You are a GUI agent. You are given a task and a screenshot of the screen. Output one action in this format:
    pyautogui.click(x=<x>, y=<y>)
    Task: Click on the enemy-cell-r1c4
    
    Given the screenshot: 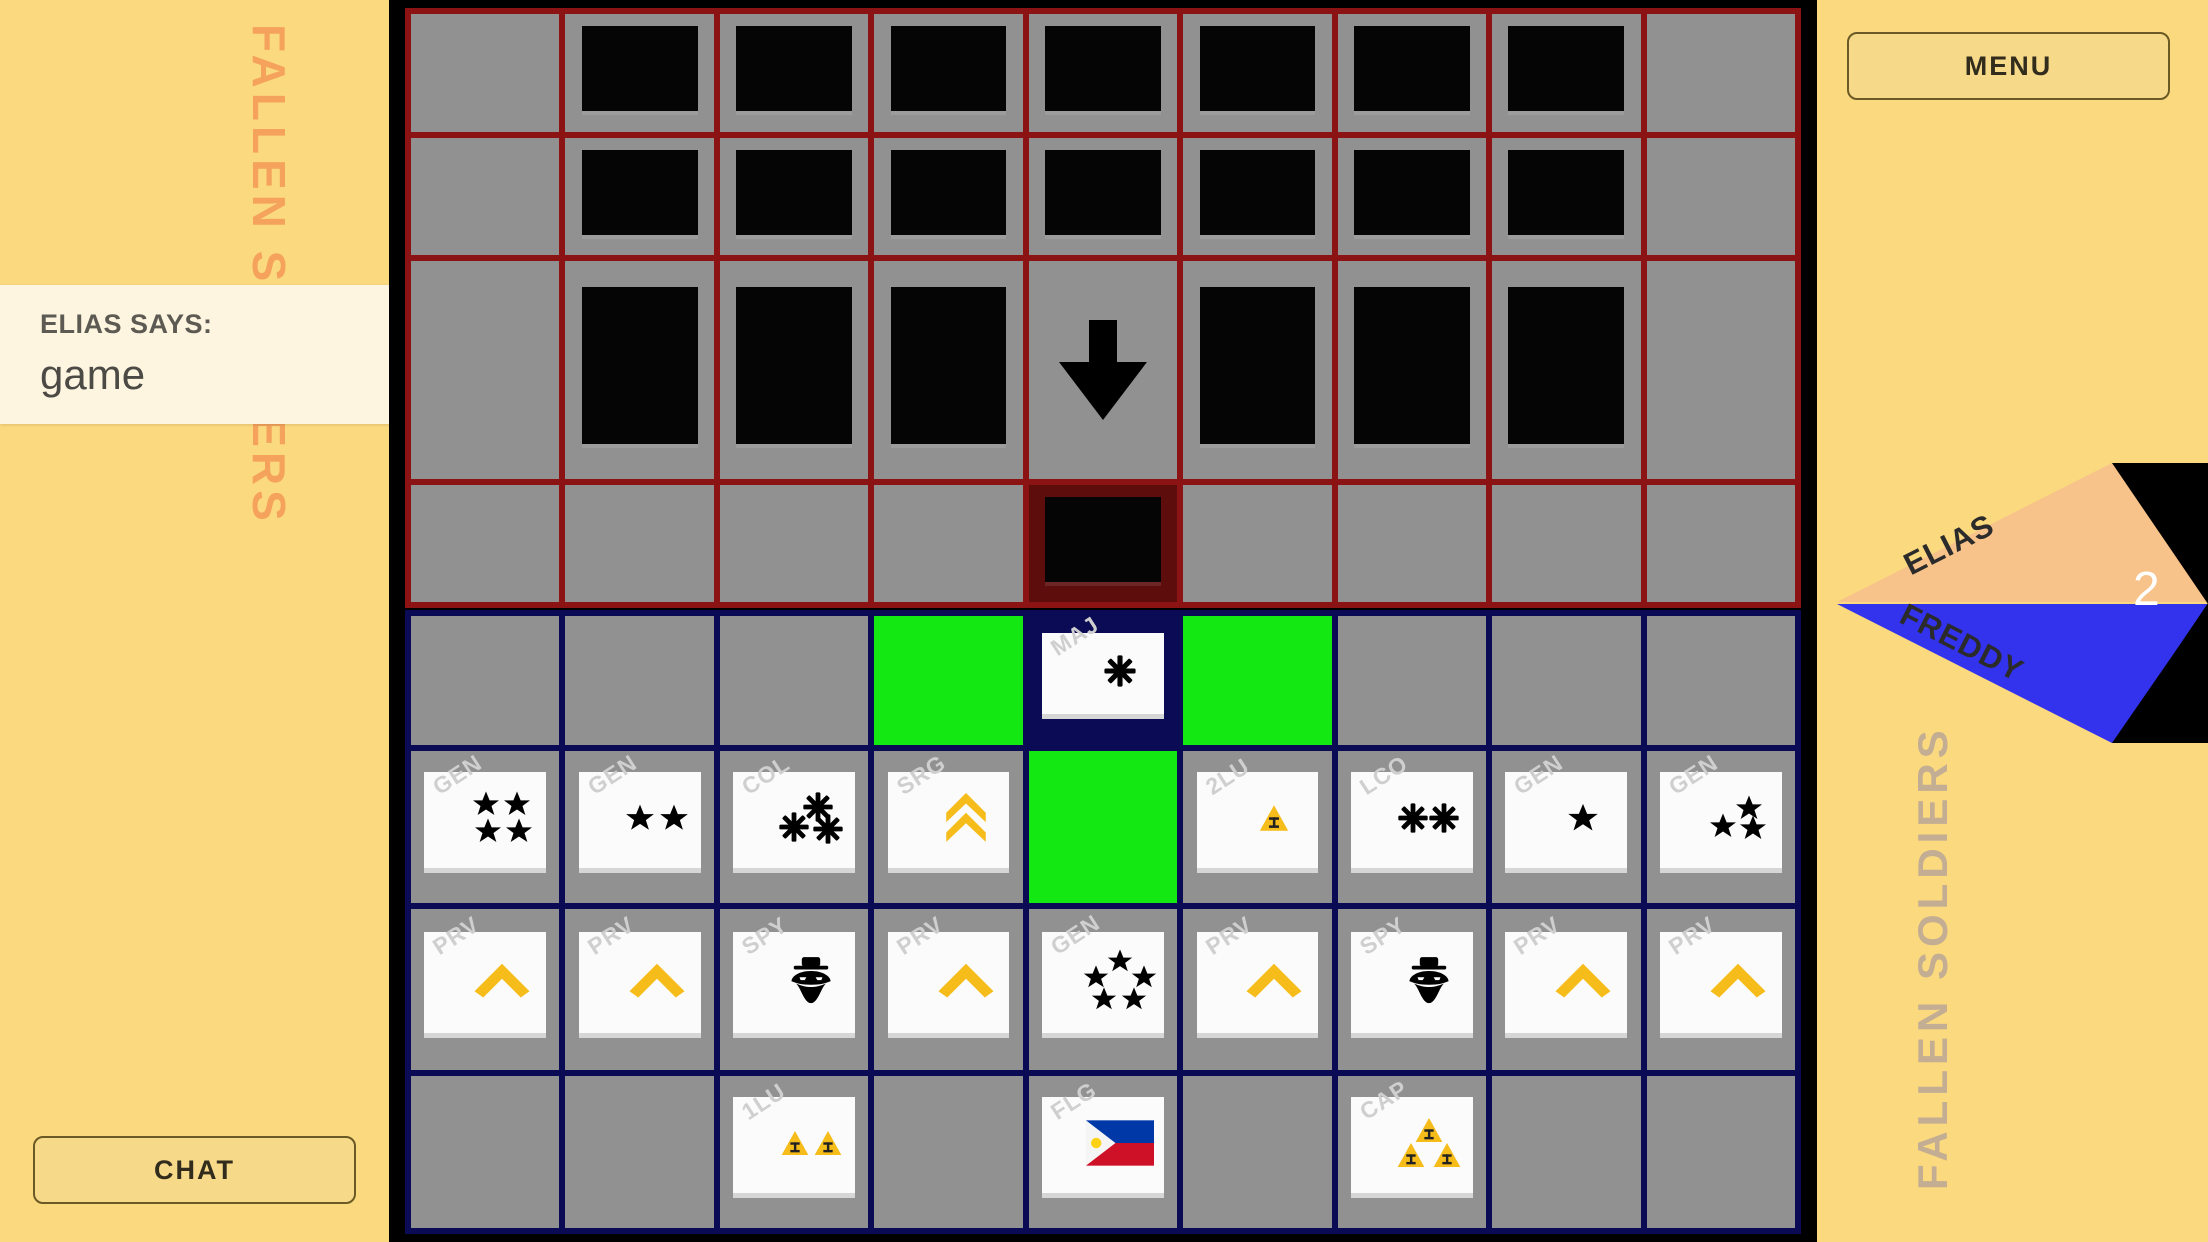 What is the action you would take?
    pyautogui.click(x=1103, y=196)
    